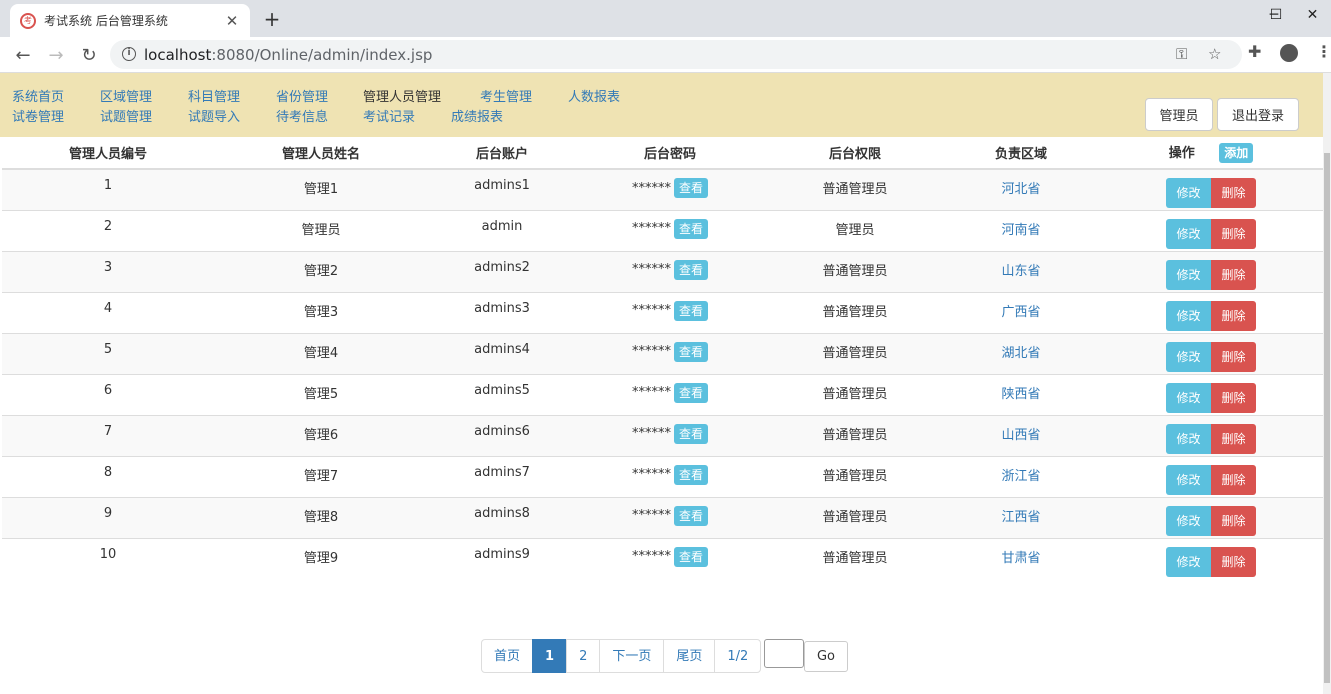  What do you see at coordinates (1020, 189) in the screenshot?
I see `region-link: 河北省` at bounding box center [1020, 189].